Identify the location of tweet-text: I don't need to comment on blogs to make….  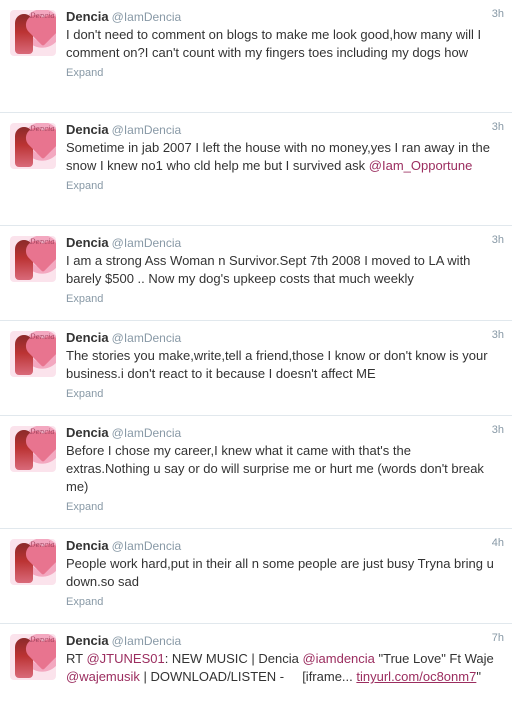
(274, 43).